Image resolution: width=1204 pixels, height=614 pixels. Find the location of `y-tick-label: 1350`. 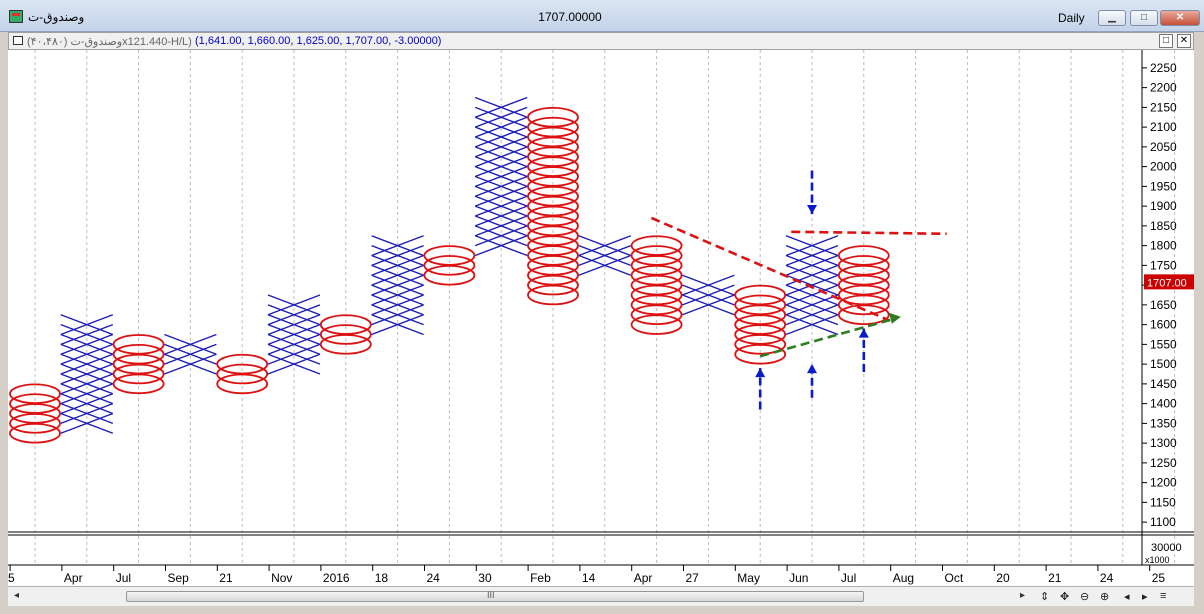

y-tick-label: 1350 is located at coordinates (1163, 423).